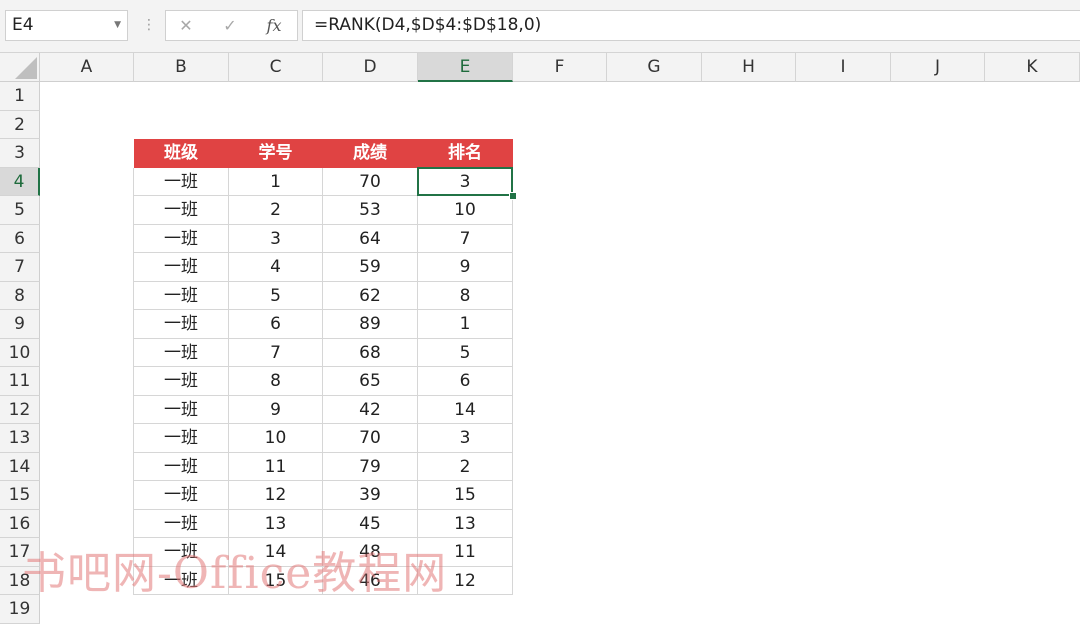 The image size is (1080, 624). What do you see at coordinates (465, 495) in the screenshot?
I see `table-cell: 15` at bounding box center [465, 495].